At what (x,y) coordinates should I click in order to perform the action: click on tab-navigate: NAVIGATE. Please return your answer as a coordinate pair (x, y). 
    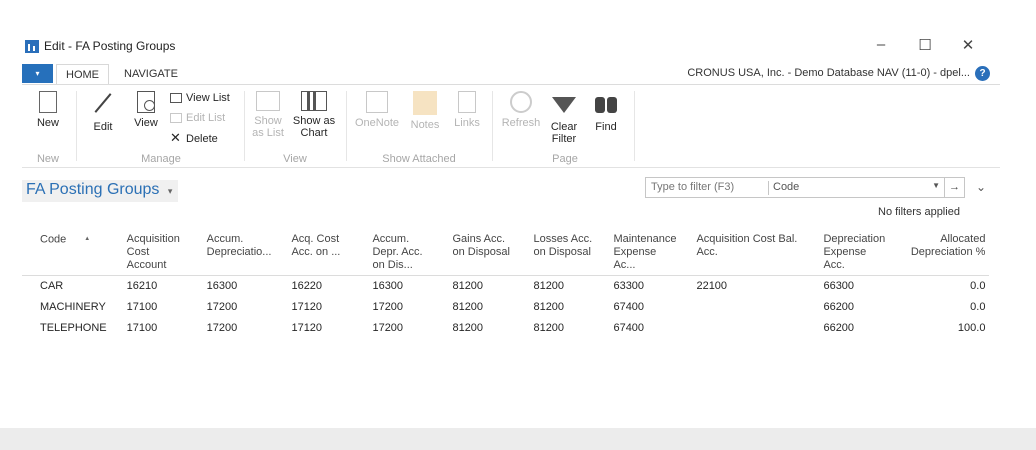
    Looking at the image, I should click on (151, 74).